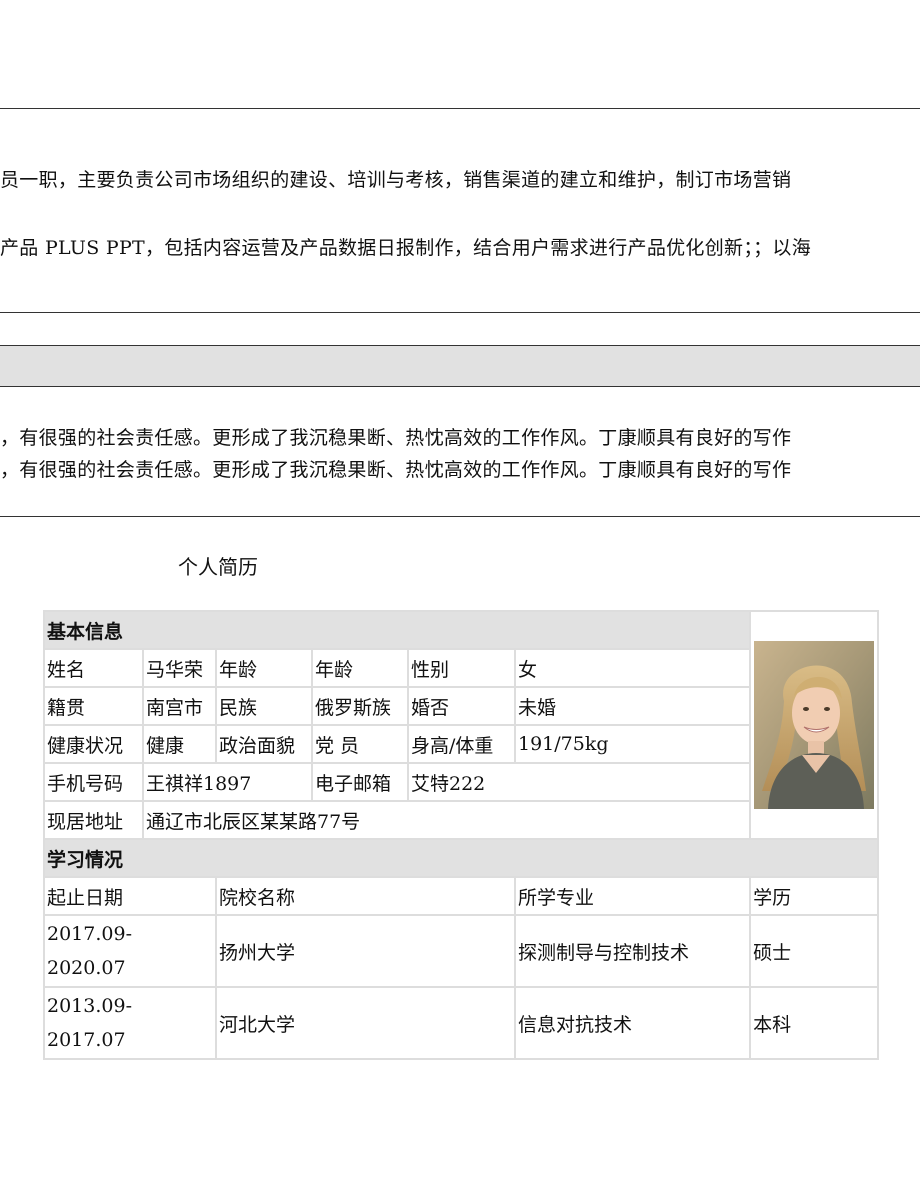  I want to click on name-label: 姓名, so click(93, 668).